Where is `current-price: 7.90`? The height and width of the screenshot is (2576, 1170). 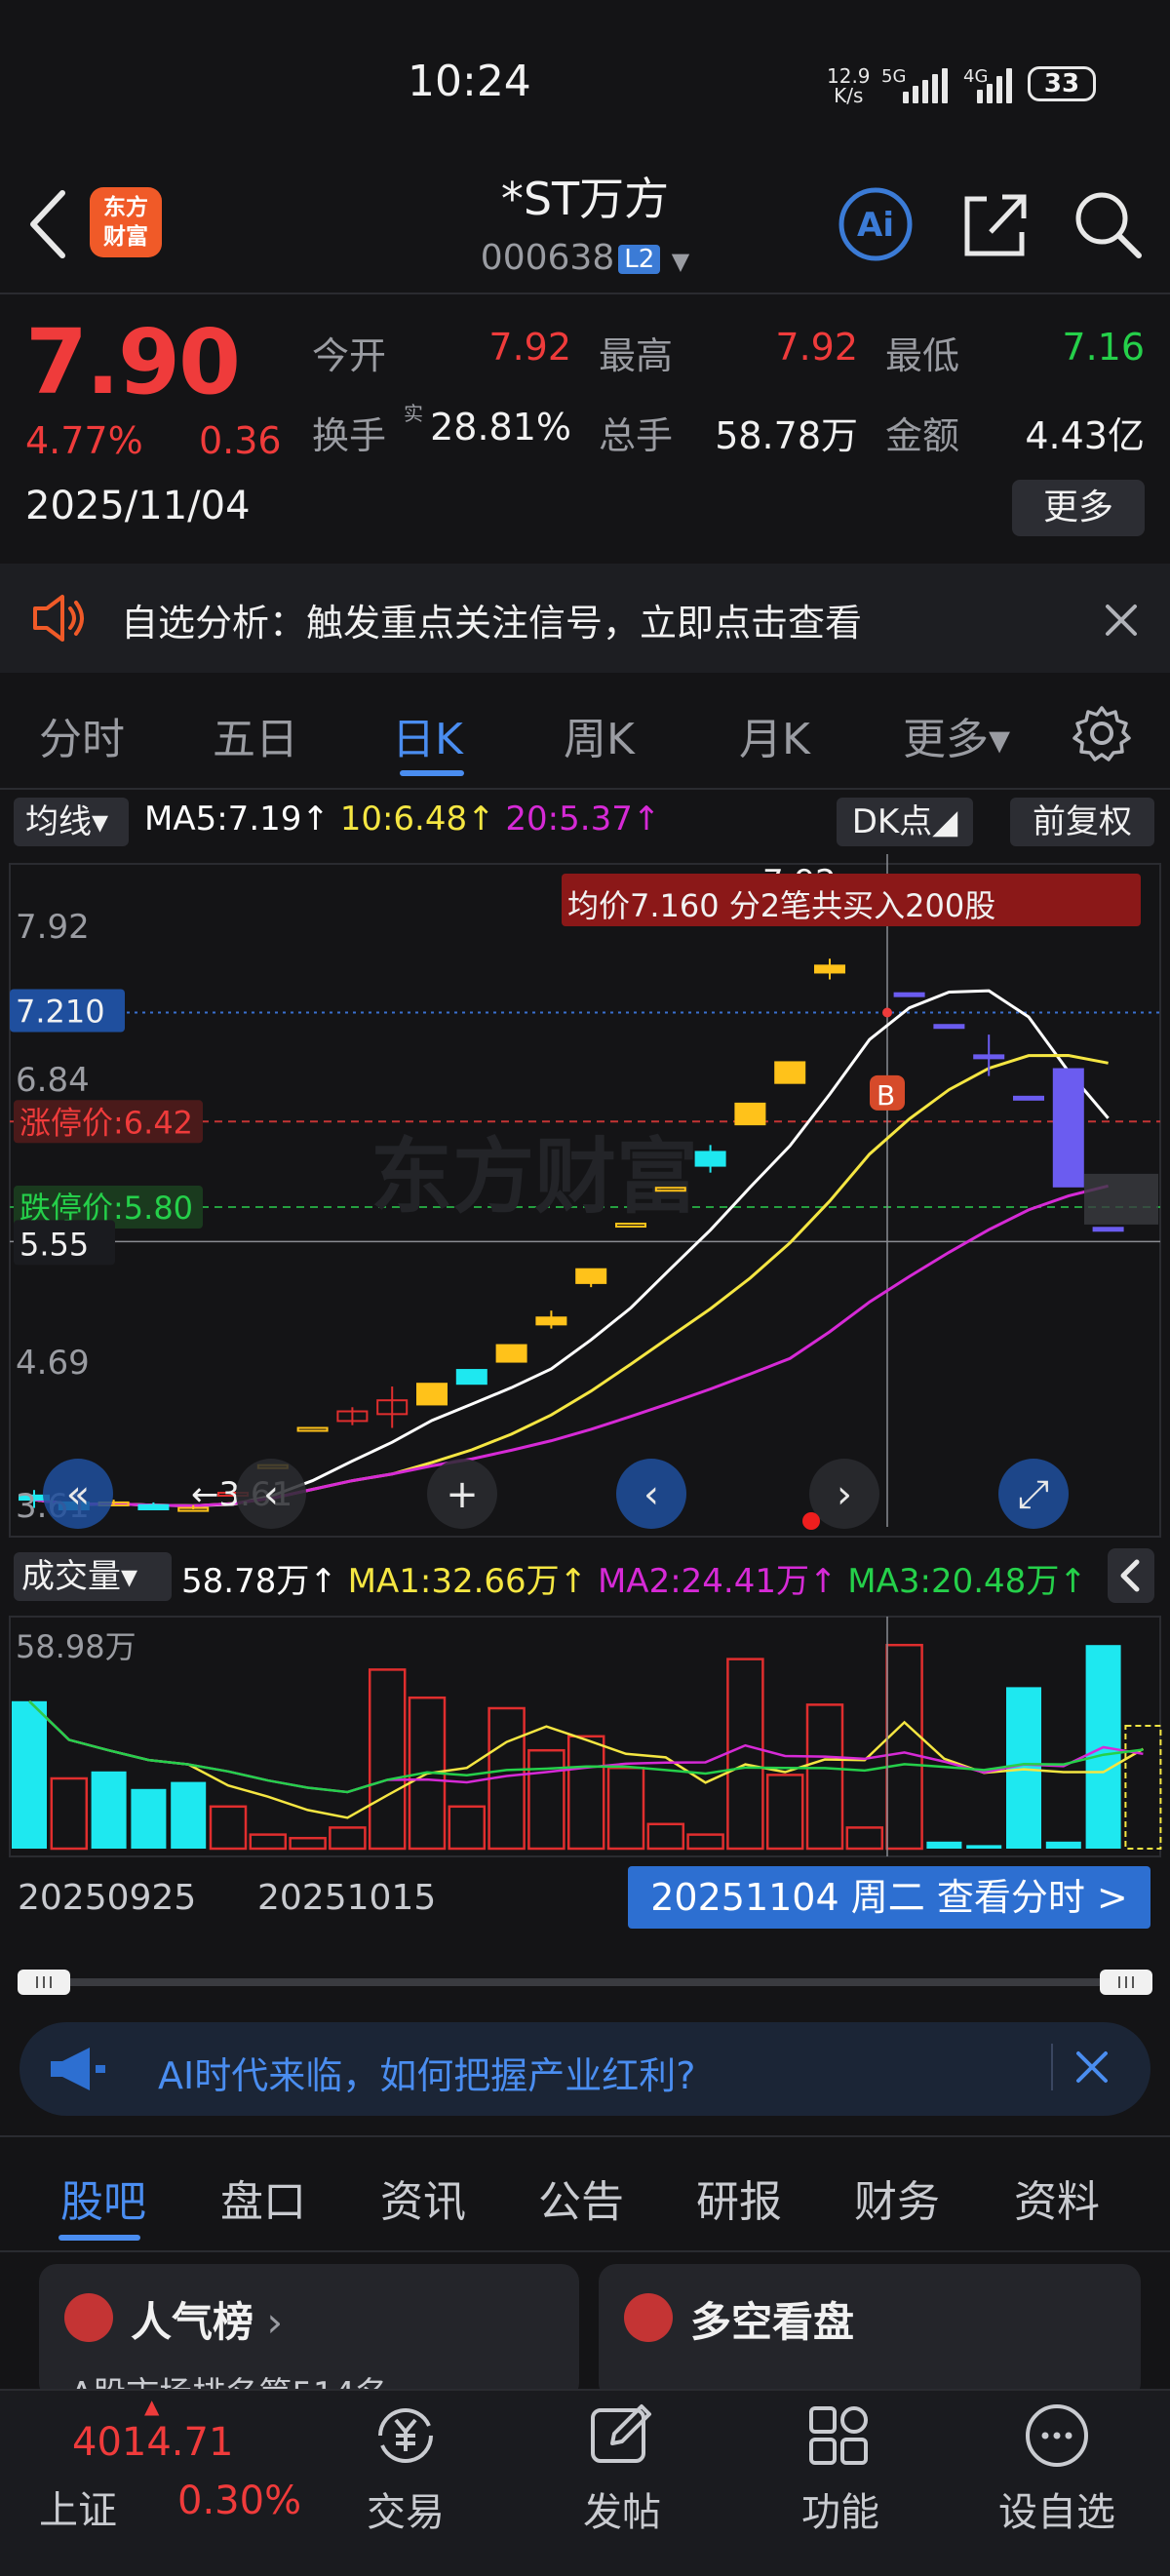
current-price: 7.90 is located at coordinates (133, 362).